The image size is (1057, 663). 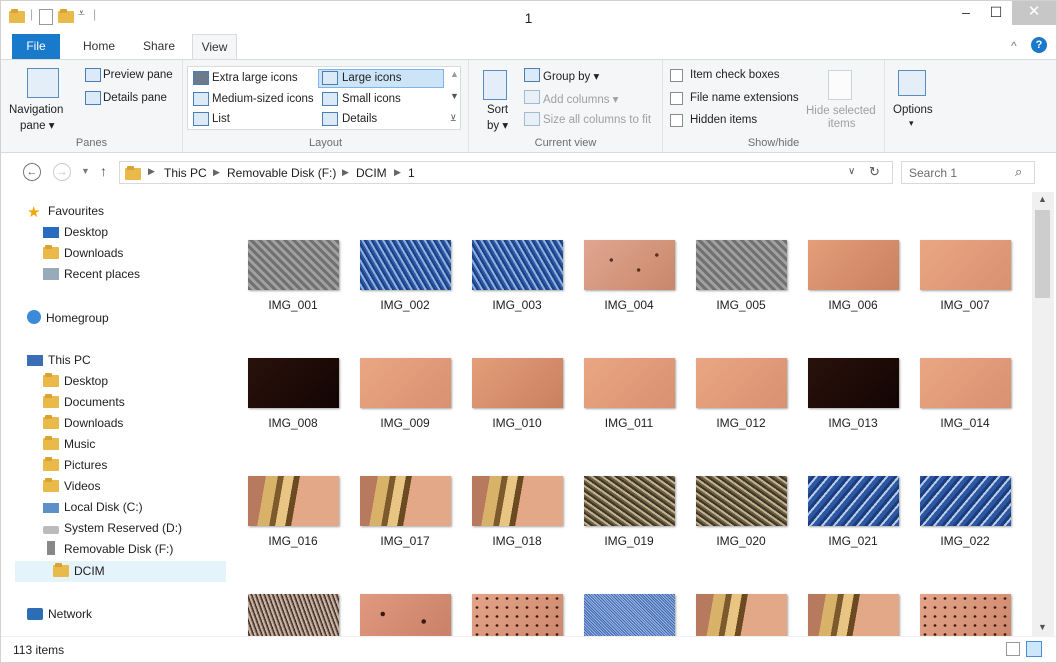 What do you see at coordinates (454, 74) in the screenshot?
I see `gallery-up-icon: ▲` at bounding box center [454, 74].